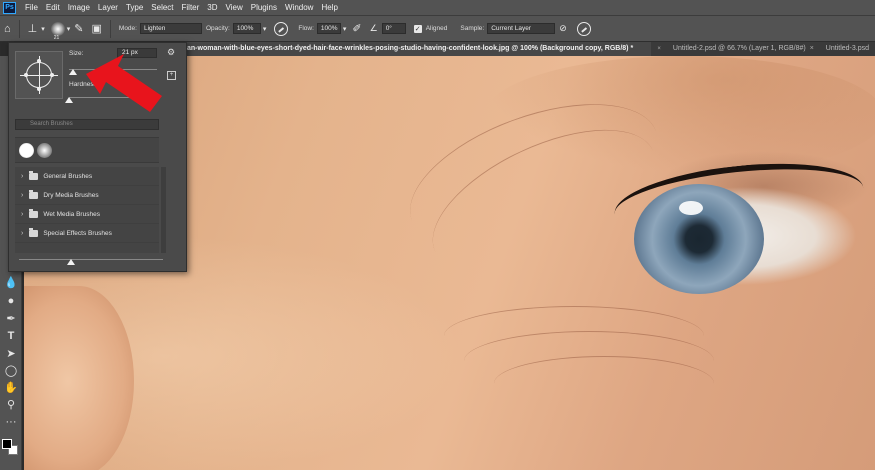  Describe the element at coordinates (393, 28) in the screenshot. I see `angle-field: 0°` at that location.